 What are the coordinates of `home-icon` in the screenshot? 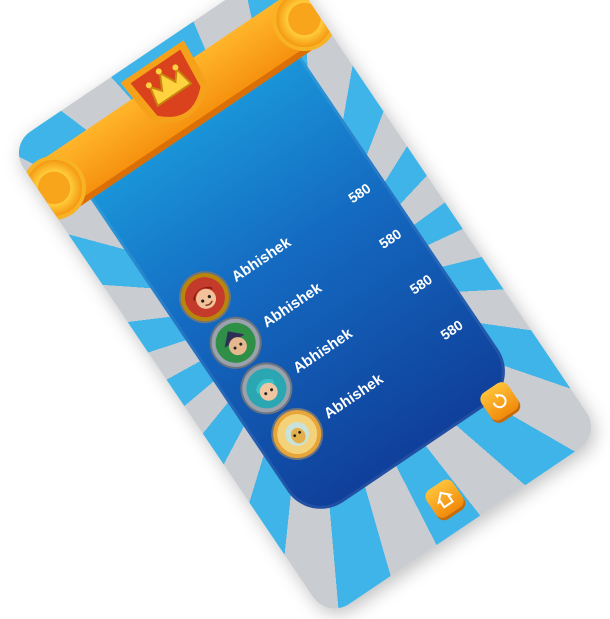 It's located at (445, 500).